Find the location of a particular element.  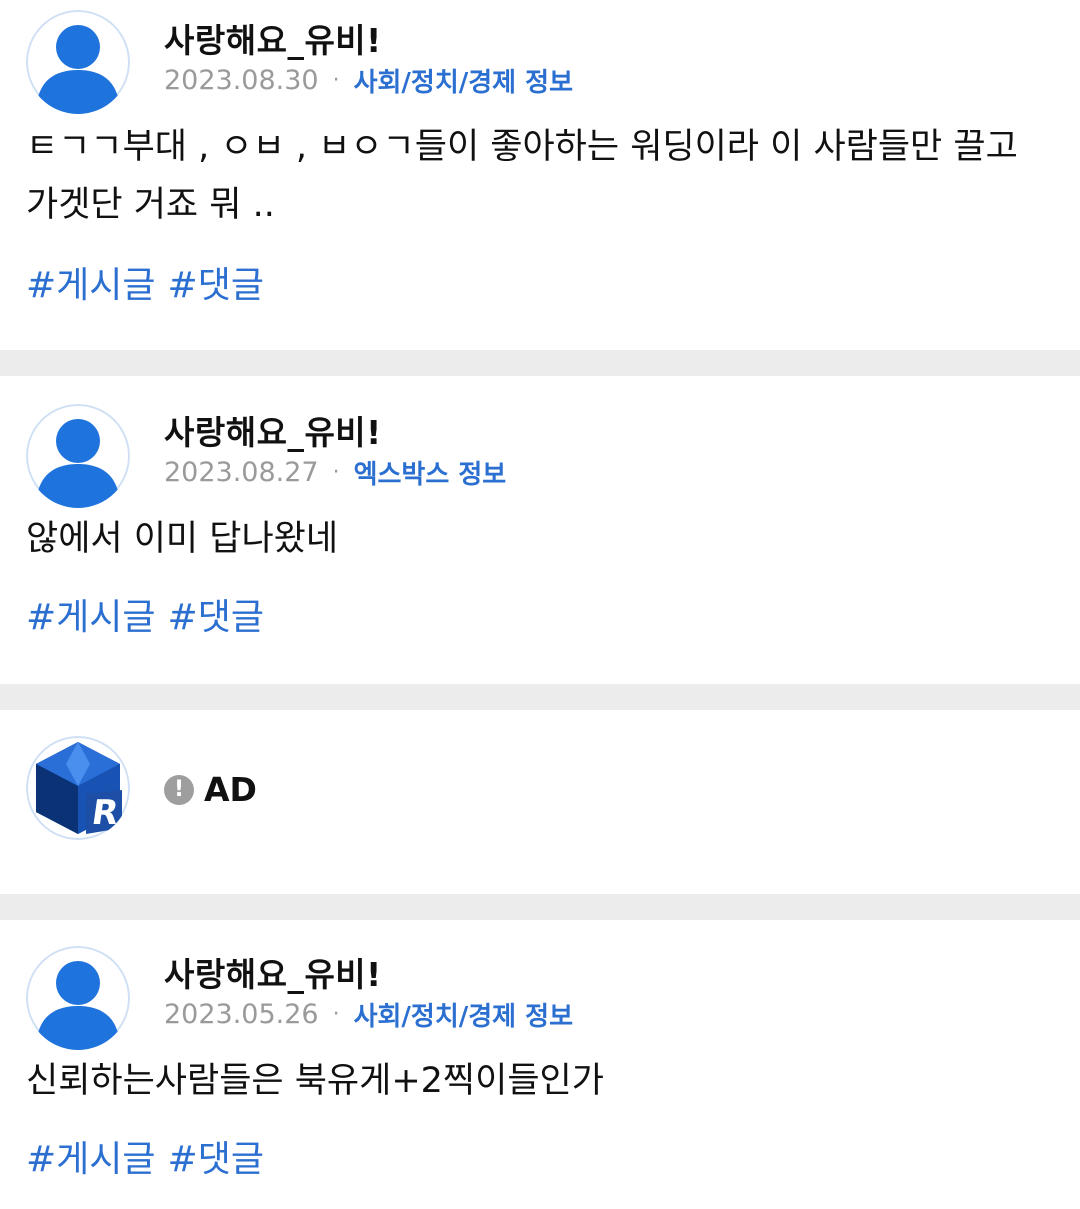

ad-logo-letter: R is located at coordinates (105, 813).